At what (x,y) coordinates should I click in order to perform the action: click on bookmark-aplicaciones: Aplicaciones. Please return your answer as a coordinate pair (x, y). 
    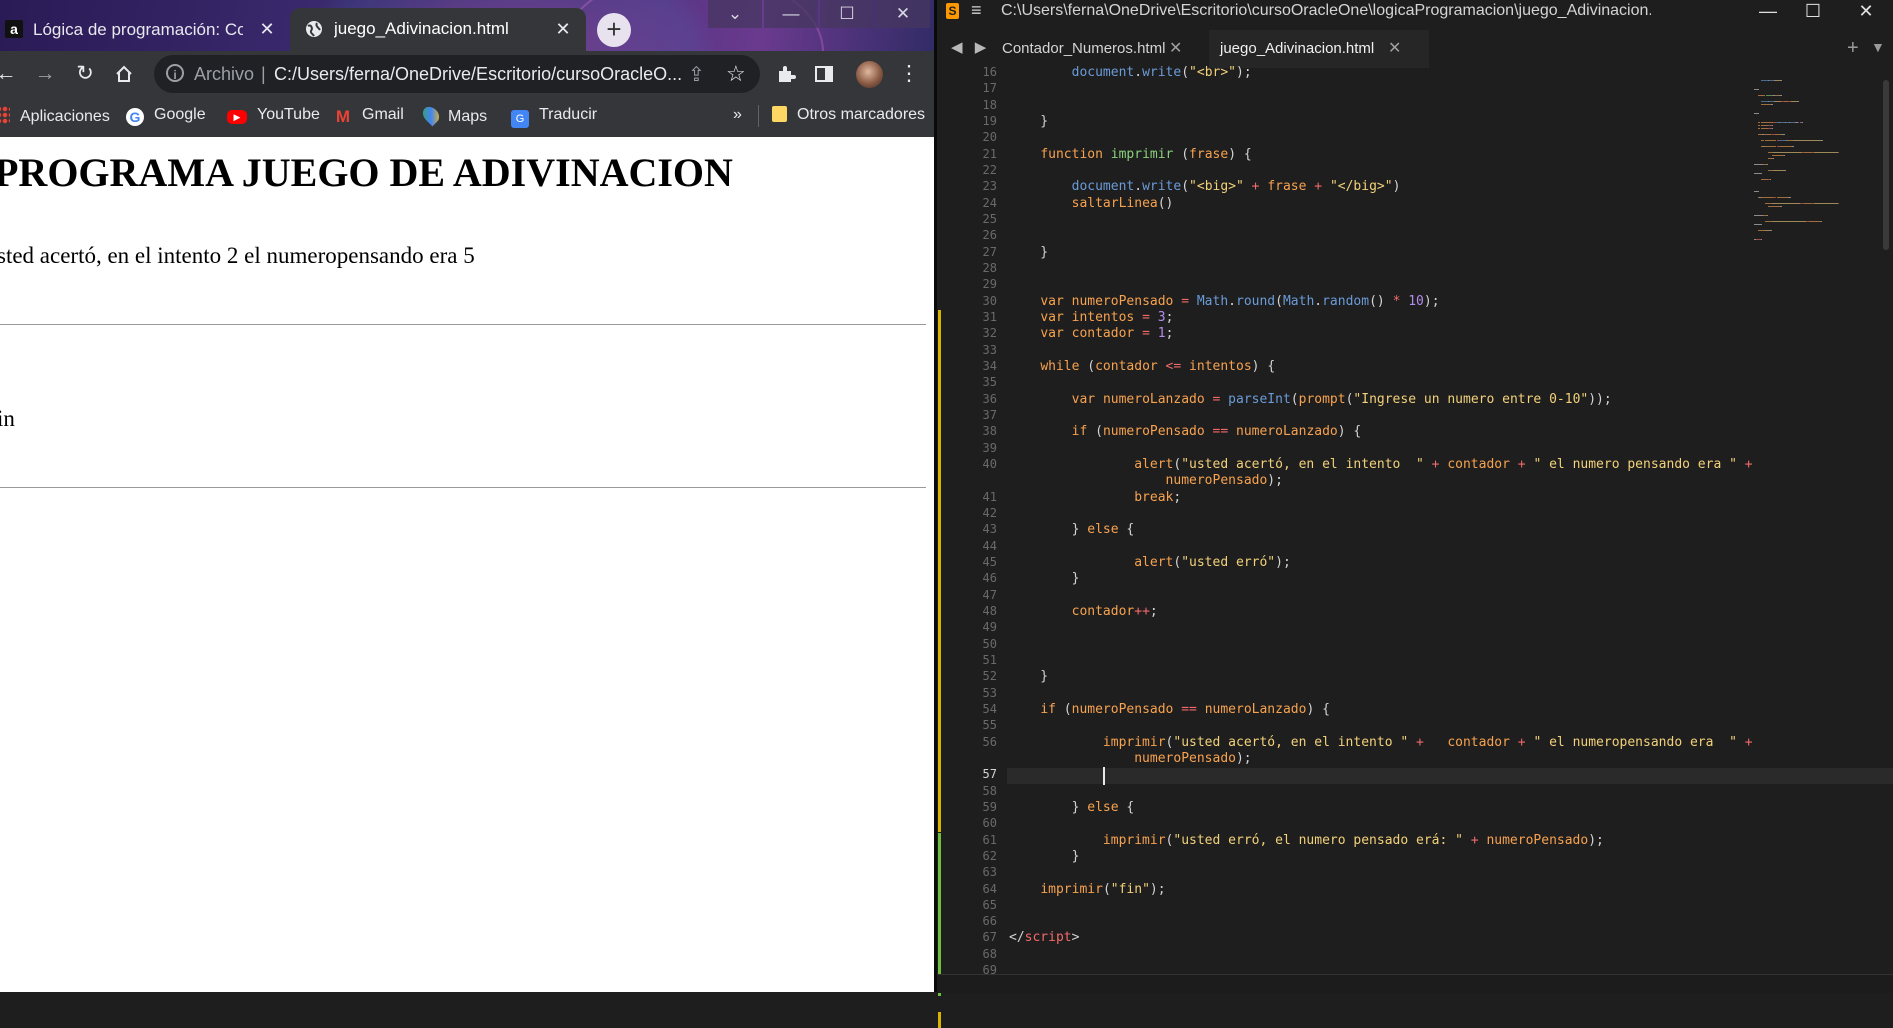
    Looking at the image, I should click on (55, 116).